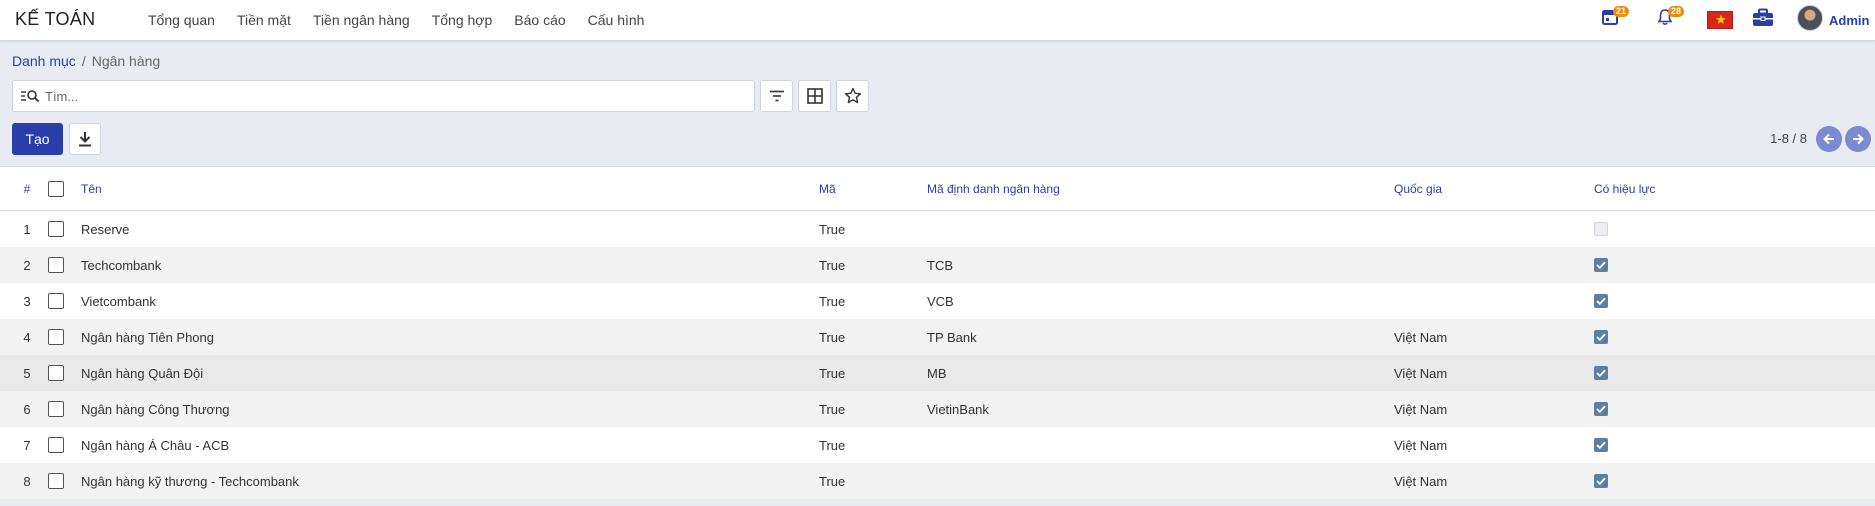 This screenshot has height=506, width=1875. Describe the element at coordinates (958, 409) in the screenshot. I see `bank-identifier: VietinBank` at that location.